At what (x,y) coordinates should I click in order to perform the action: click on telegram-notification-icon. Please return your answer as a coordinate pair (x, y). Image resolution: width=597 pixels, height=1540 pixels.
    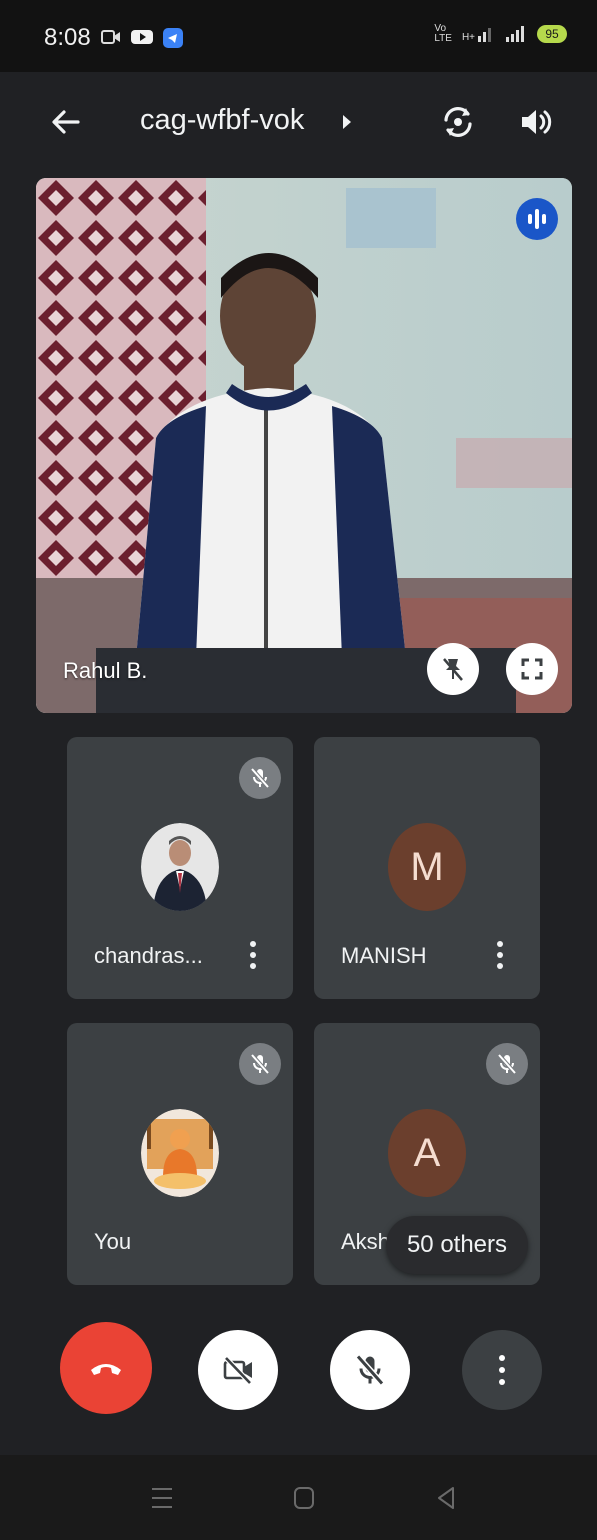
    Looking at the image, I should click on (173, 38).